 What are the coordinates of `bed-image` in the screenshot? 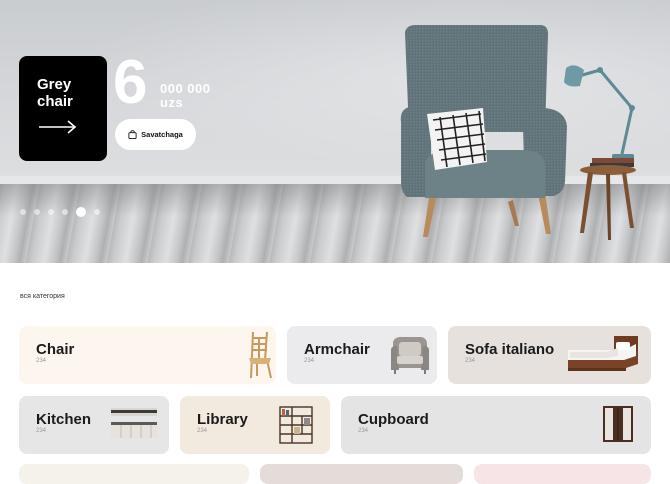 It's located at (603, 353).